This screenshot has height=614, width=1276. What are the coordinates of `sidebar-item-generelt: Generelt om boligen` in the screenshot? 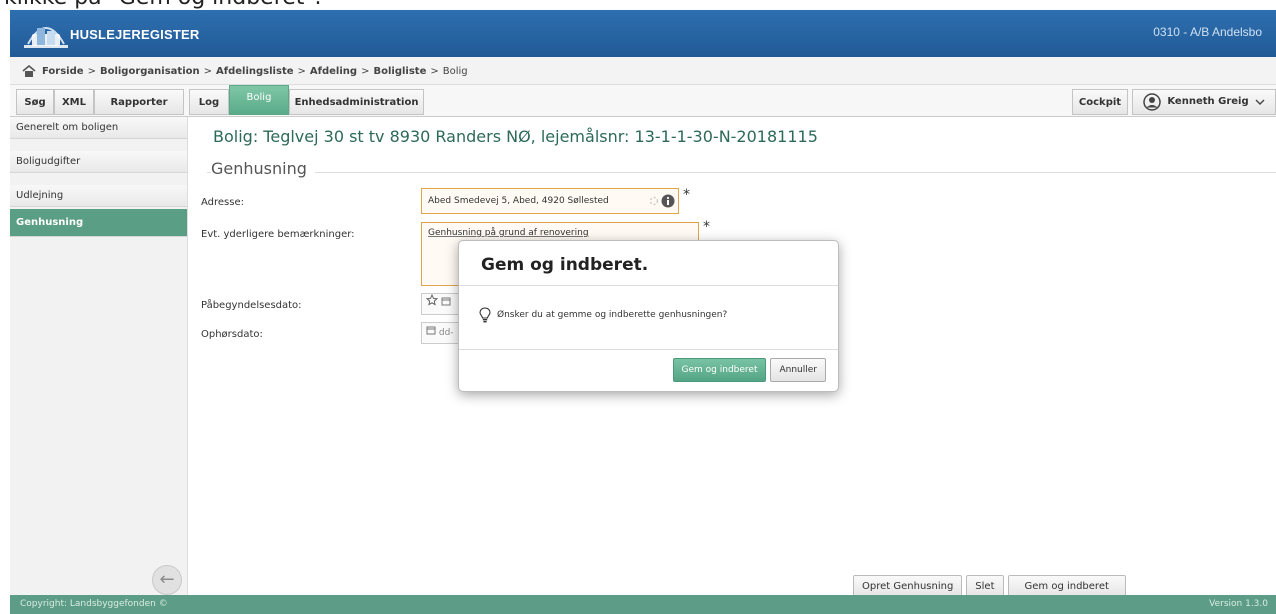 It's located at (98, 128).